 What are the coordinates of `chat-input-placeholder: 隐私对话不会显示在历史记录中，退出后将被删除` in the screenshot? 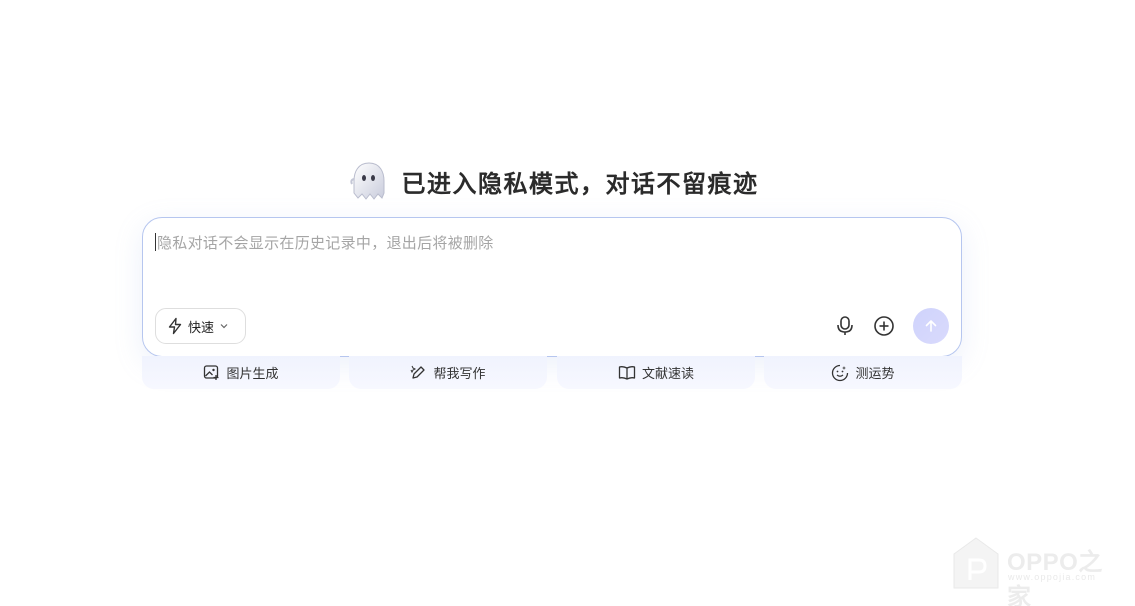 It's located at (325, 242).